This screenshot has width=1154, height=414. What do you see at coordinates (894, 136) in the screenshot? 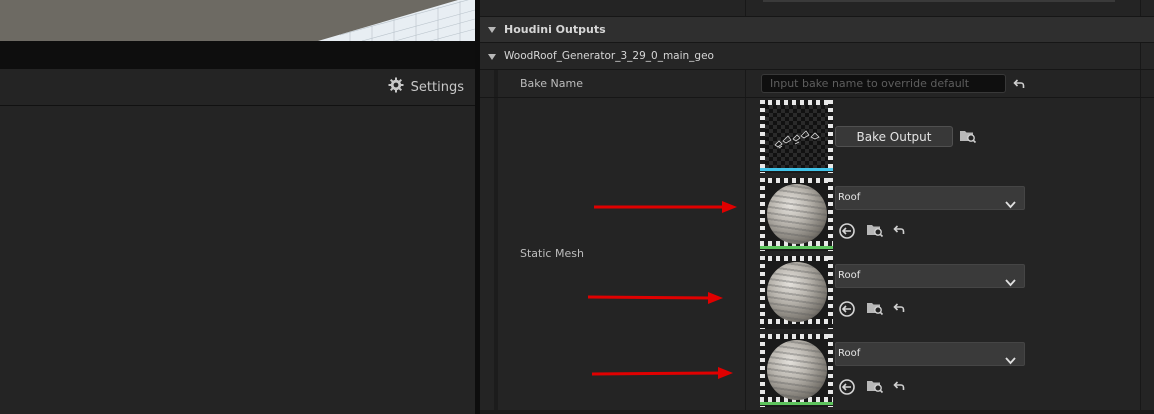
I see `bake-output-button: Bake Output` at bounding box center [894, 136].